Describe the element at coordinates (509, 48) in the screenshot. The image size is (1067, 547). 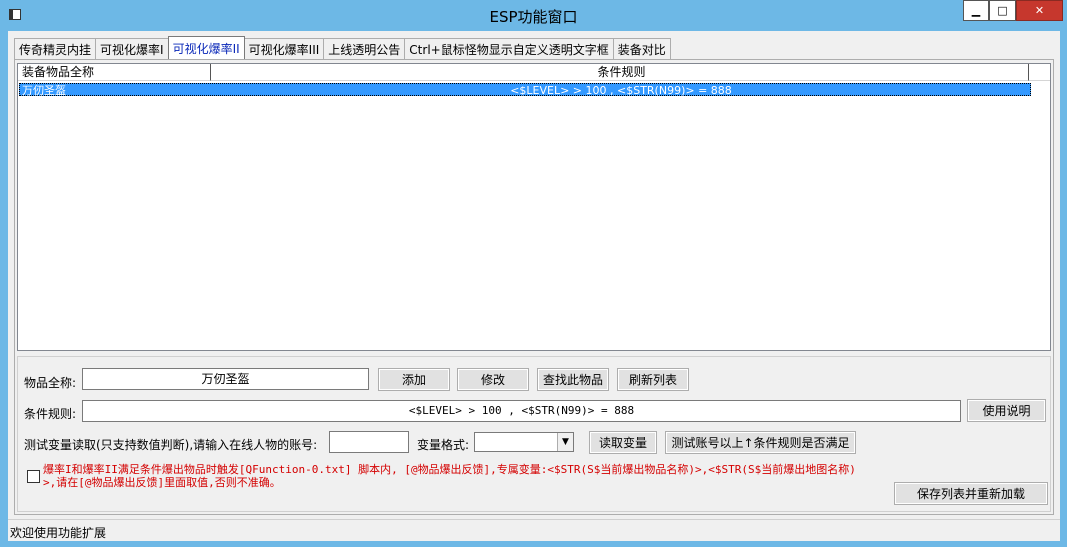
I see `tab-ctrl-mouse-textbox: Ctrl+鼠标怪物显示自定义透明文字框` at that location.